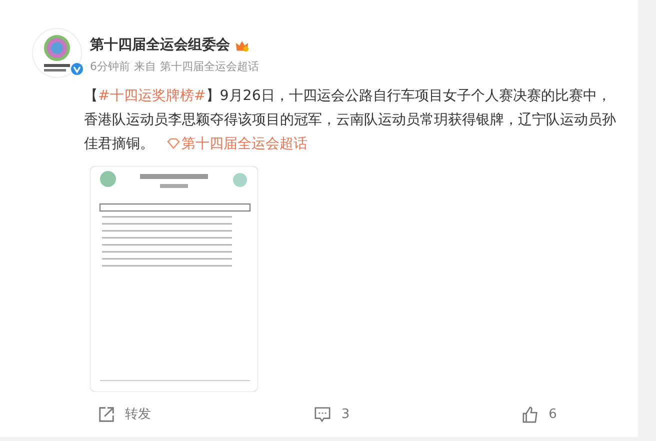  I want to click on diamond-icon, so click(173, 143).